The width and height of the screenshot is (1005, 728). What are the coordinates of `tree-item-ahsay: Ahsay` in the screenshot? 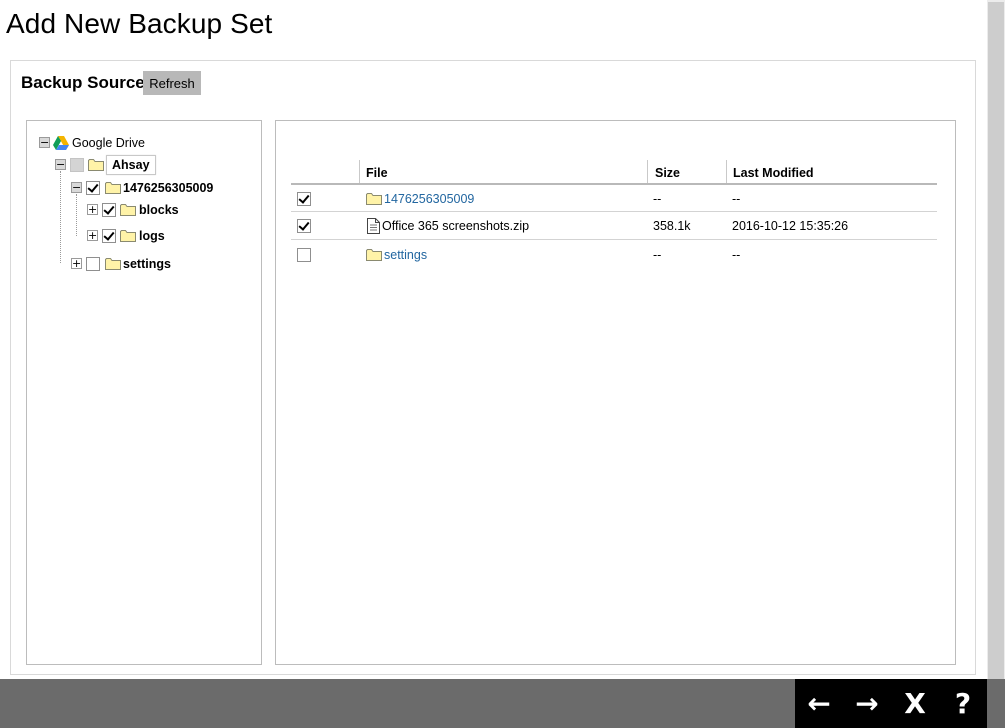 It's located at (131, 165).